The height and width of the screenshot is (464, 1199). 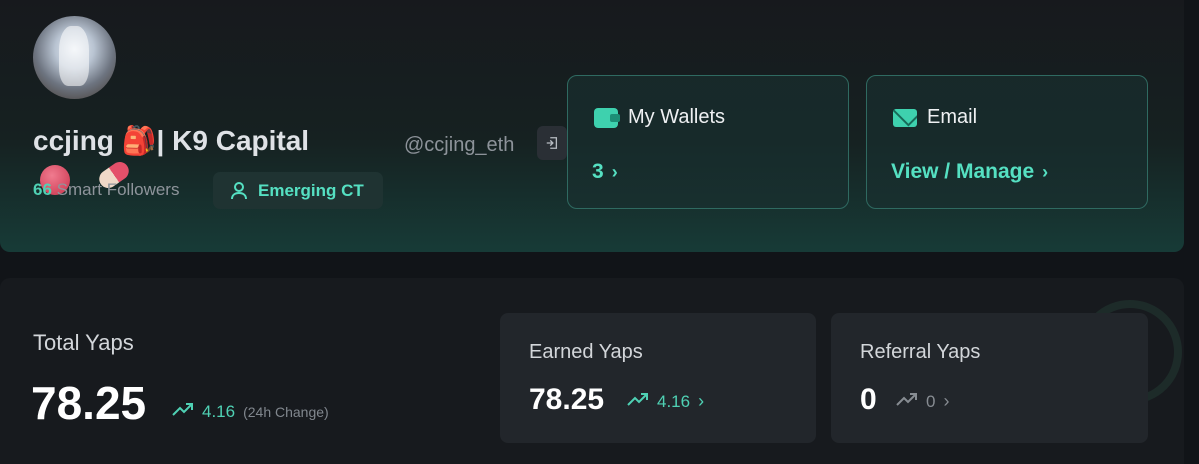 What do you see at coordinates (586, 352) in the screenshot?
I see `earned-yaps-label: Earned Yaps` at bounding box center [586, 352].